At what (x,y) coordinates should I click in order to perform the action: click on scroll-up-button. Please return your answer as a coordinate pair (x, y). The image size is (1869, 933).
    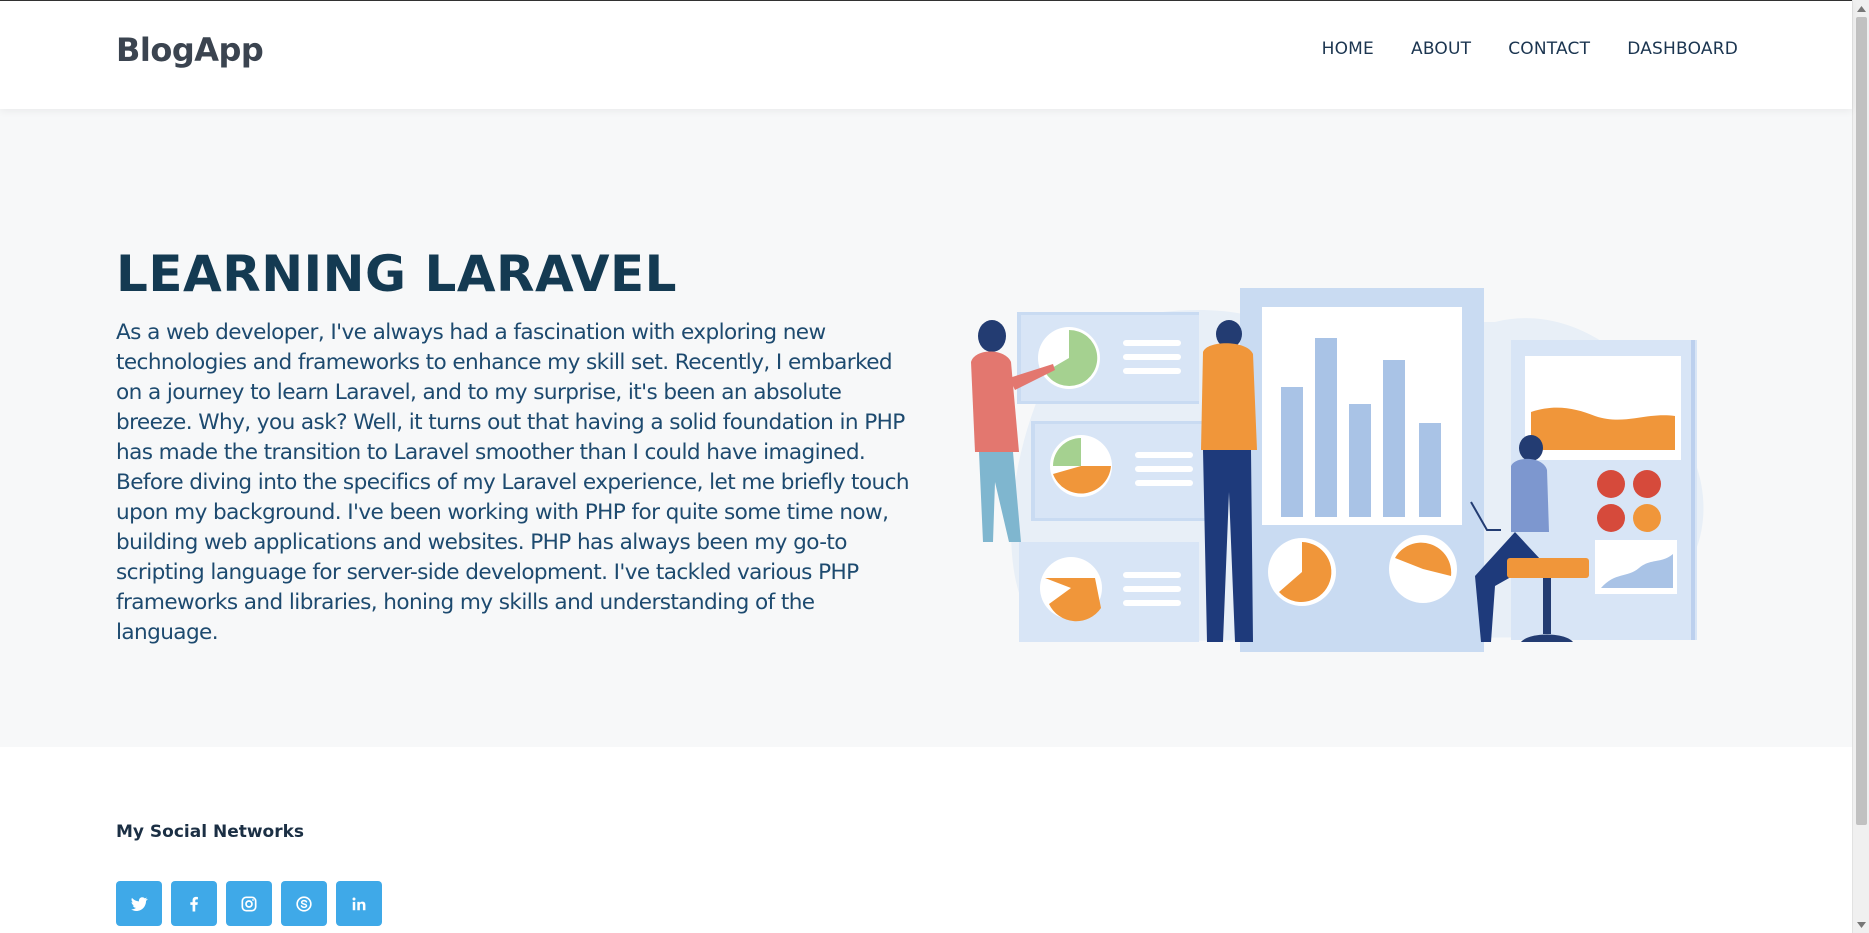
    Looking at the image, I should click on (1861, 8).